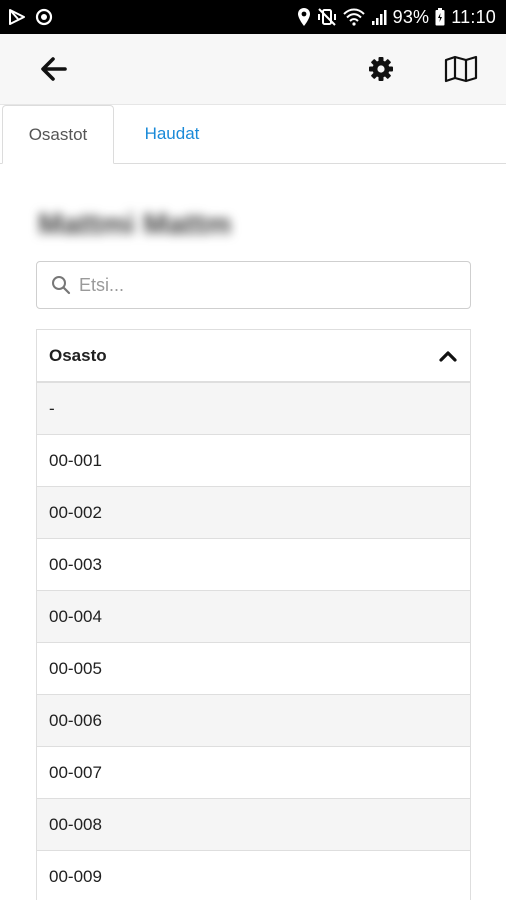 The height and width of the screenshot is (900, 506). I want to click on table-row: -, so click(253, 409).